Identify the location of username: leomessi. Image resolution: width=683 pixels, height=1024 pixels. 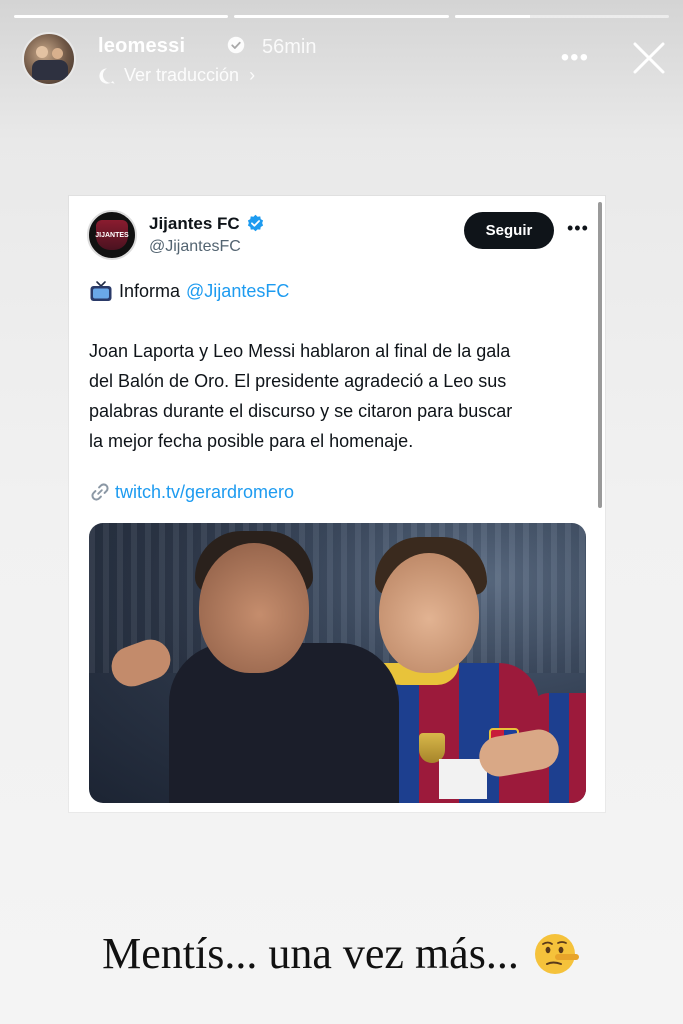
(141, 46).